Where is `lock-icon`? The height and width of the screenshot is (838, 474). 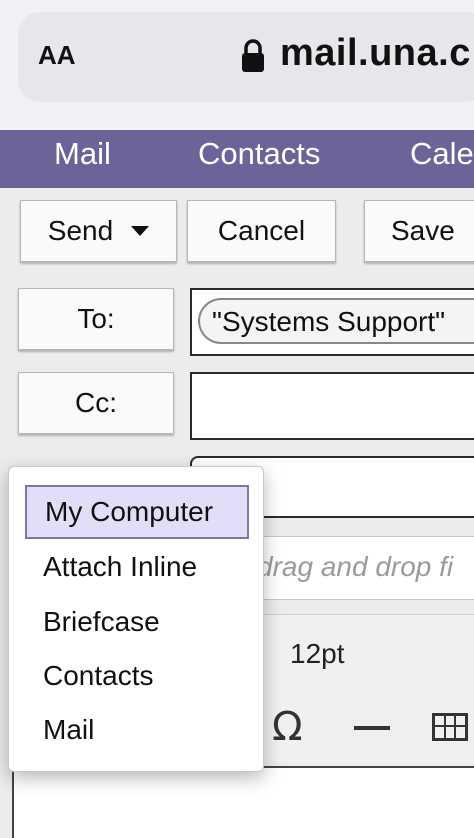 lock-icon is located at coordinates (253, 55).